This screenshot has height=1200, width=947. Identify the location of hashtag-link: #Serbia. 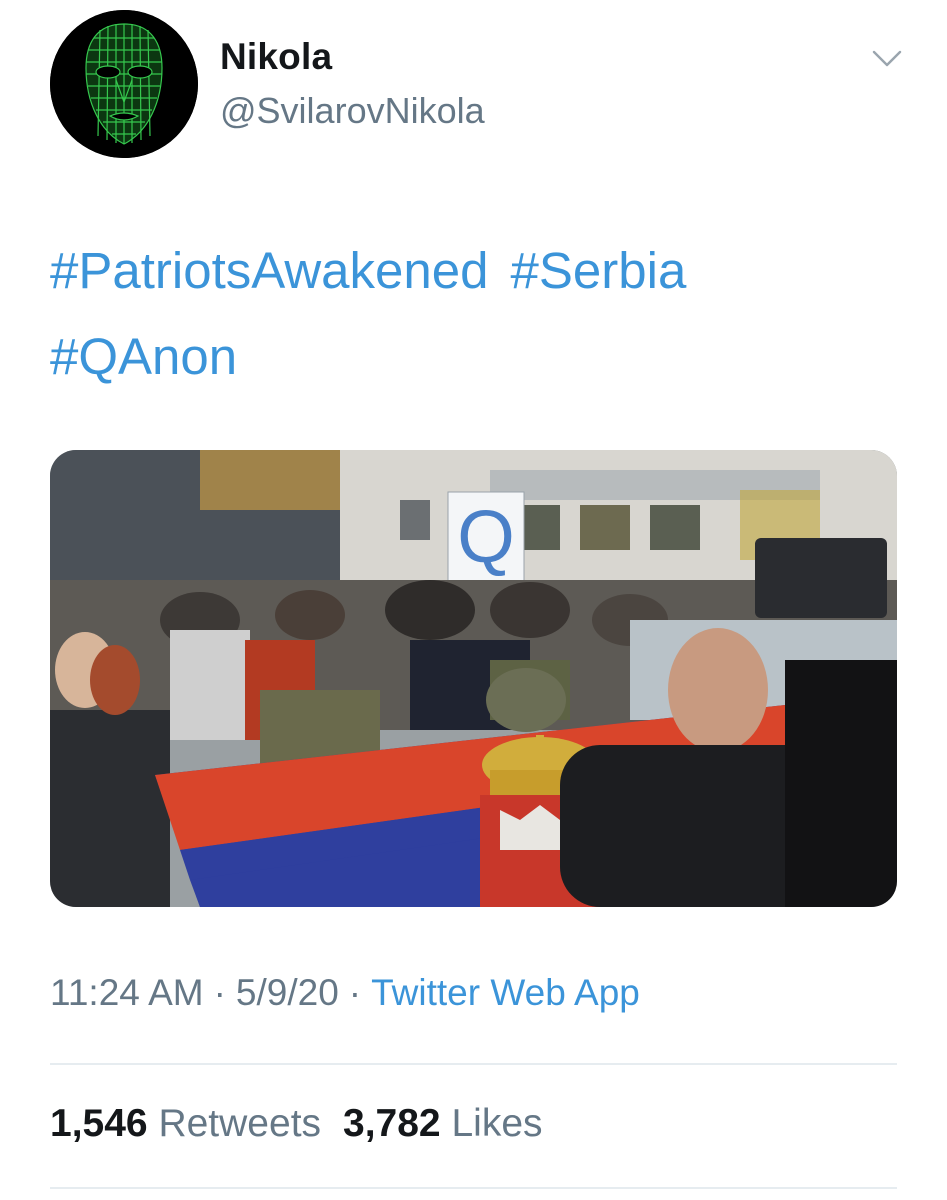
(599, 271).